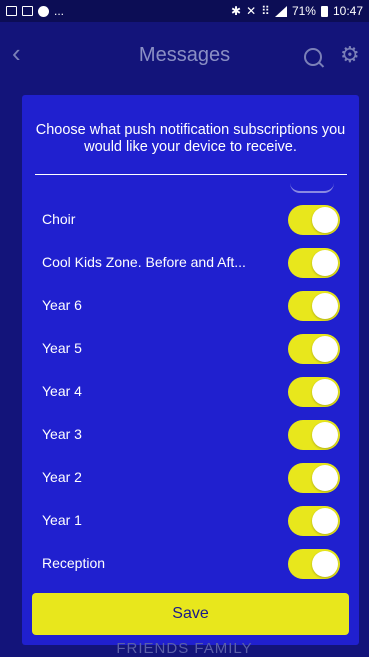 The image size is (369, 657). I want to click on nav-bar: ‹ Messages ⚙, so click(184, 57).